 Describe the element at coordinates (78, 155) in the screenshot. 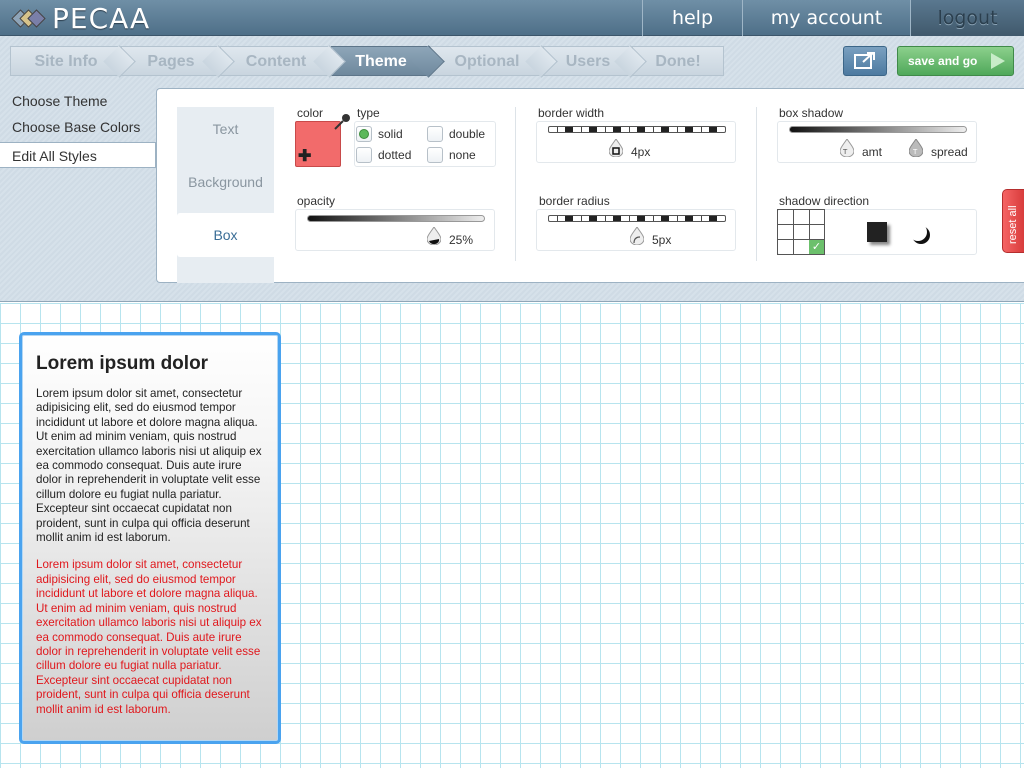

I see `menu-edit-all-styles: Edit All Styles` at that location.